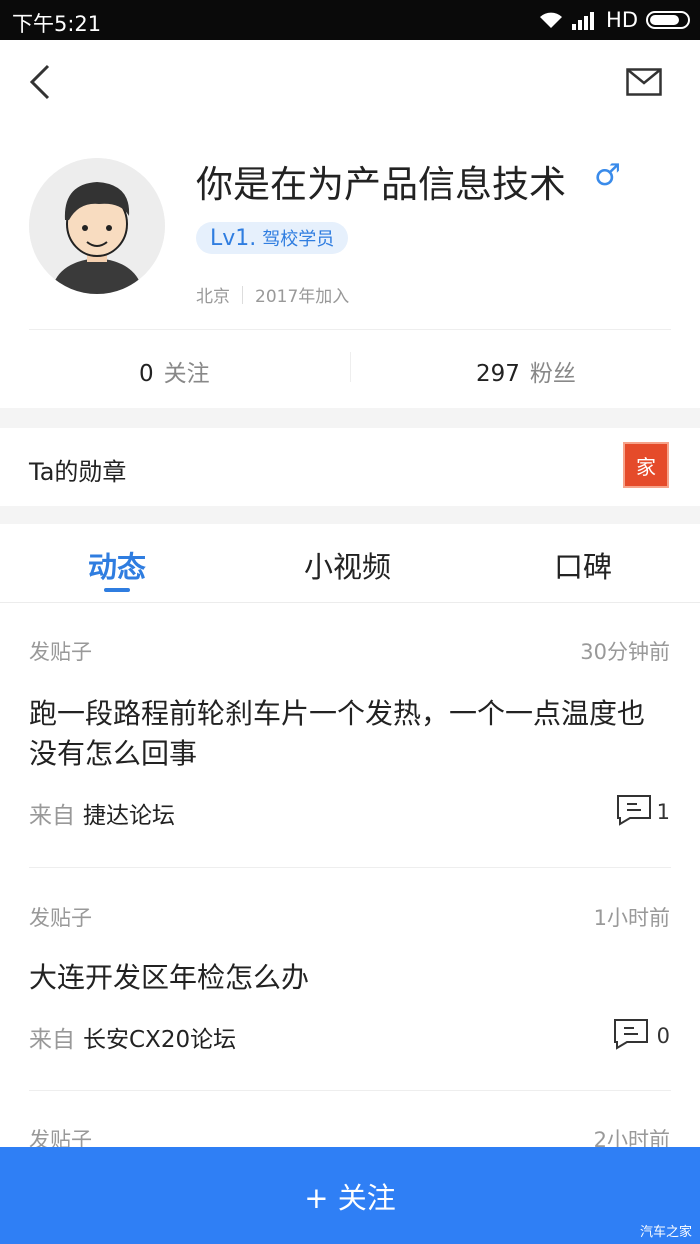 The width and height of the screenshot is (700, 1244). Describe the element at coordinates (146, 374) in the screenshot. I see `following-count: 0` at that location.